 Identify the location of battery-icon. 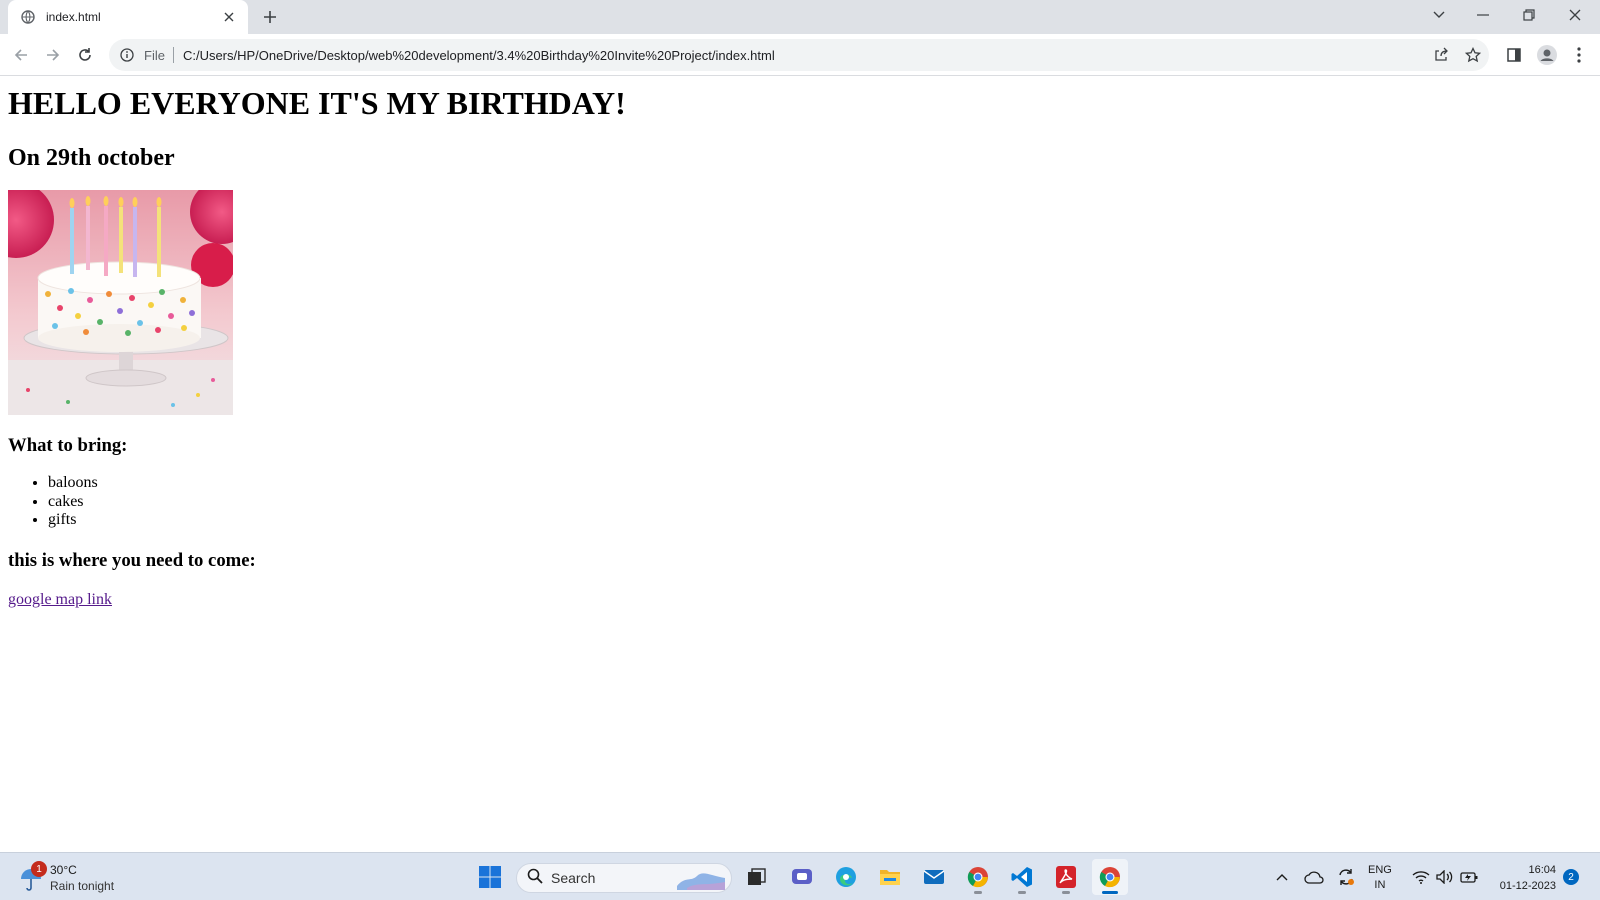
(1469, 876).